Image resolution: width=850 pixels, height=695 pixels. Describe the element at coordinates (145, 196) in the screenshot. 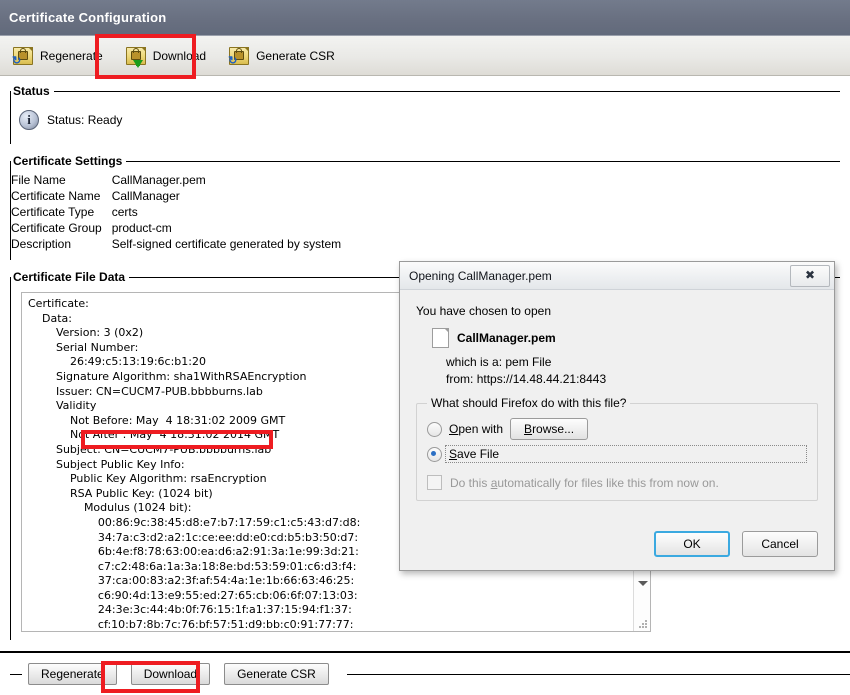

I see `setting-value: CallManager` at that location.